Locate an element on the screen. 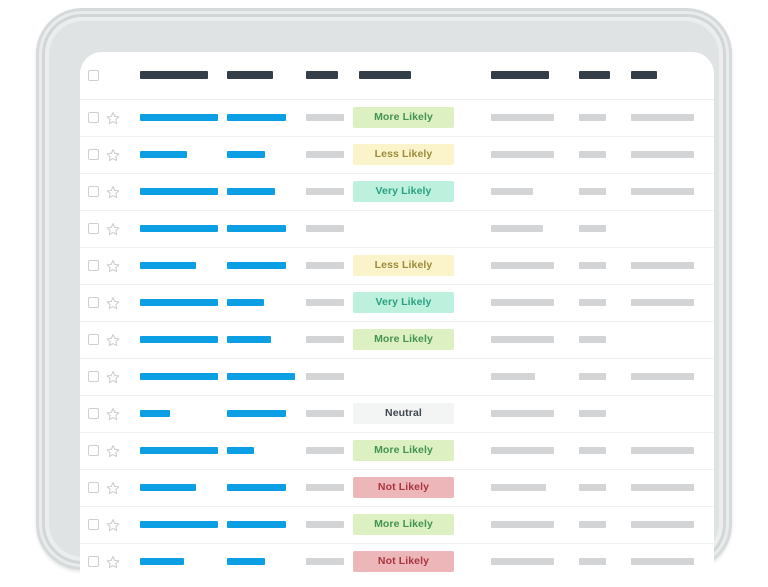  select-all-cell is located at coordinates (91, 75).